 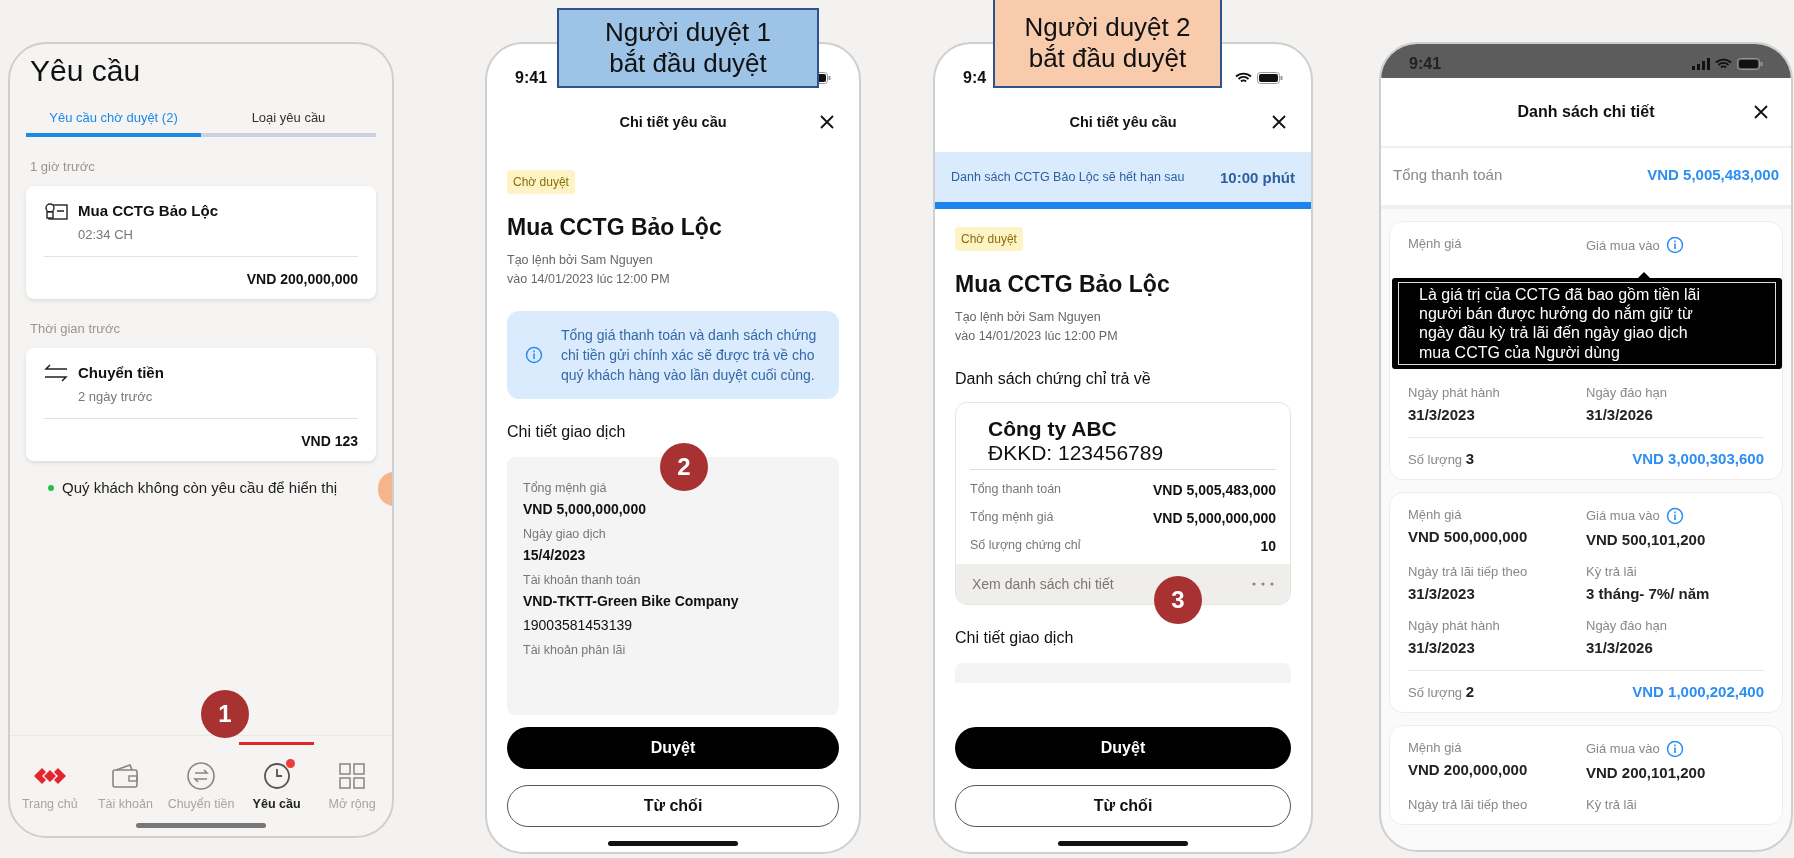 What do you see at coordinates (1043, 583) in the screenshot?
I see `view-details-link: Xem danh sách chi tiết` at bounding box center [1043, 583].